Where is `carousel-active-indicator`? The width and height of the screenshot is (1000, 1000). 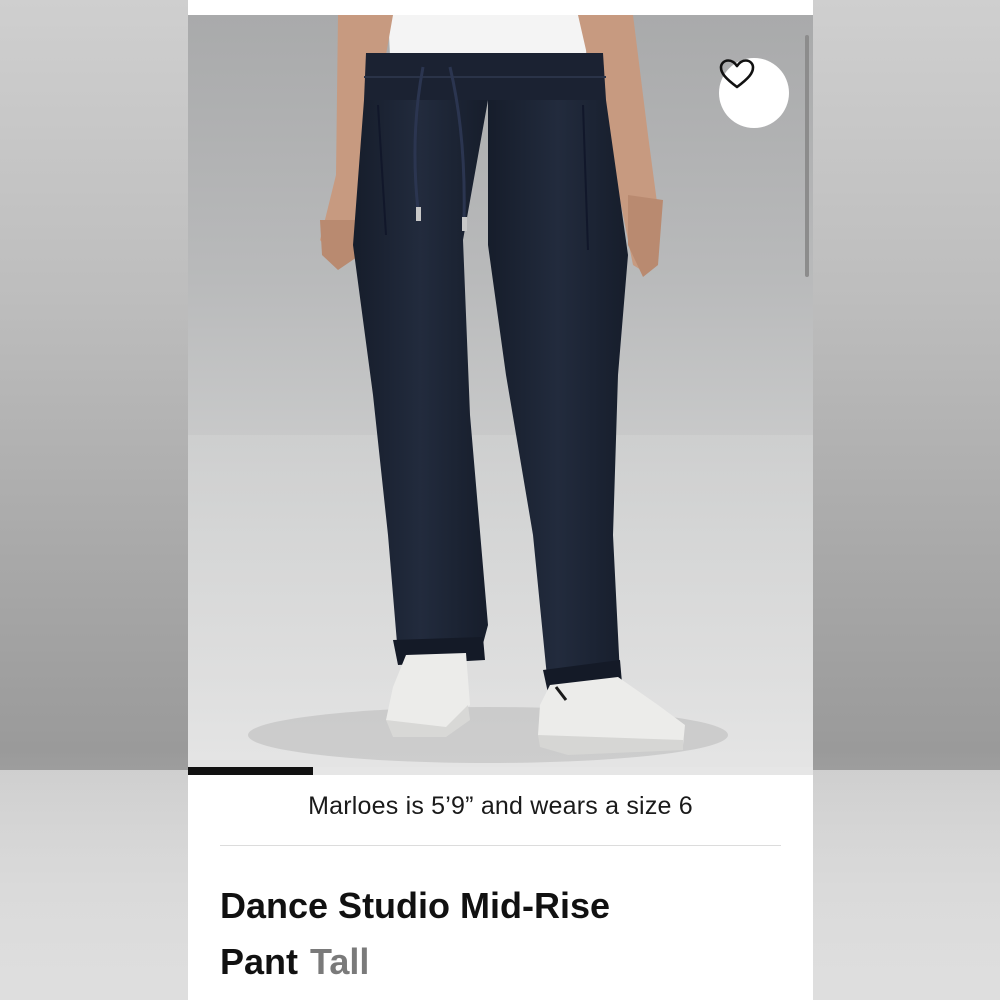
carousel-active-indicator is located at coordinates (250, 771).